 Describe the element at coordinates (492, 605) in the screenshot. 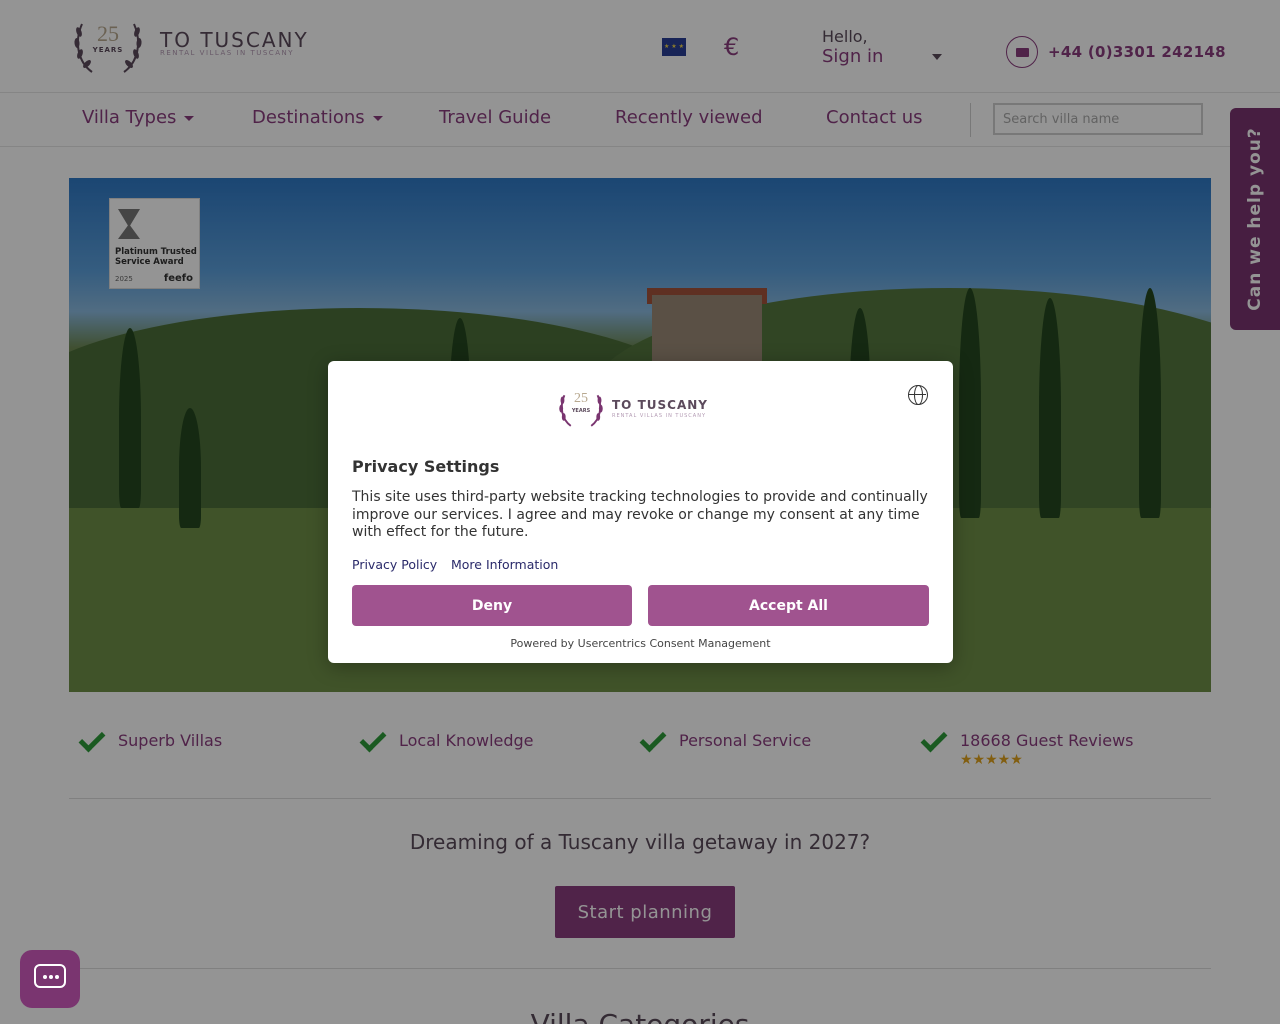

I see `deny-button: Deny` at that location.